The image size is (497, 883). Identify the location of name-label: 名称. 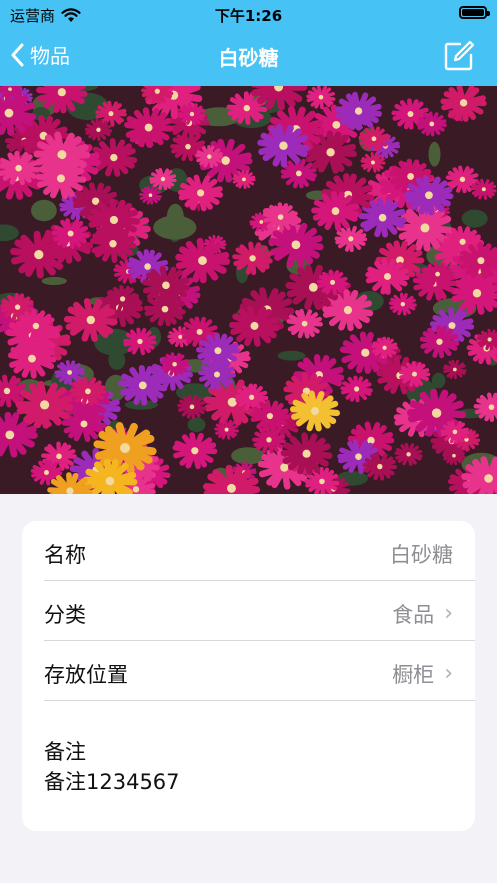
(65, 555).